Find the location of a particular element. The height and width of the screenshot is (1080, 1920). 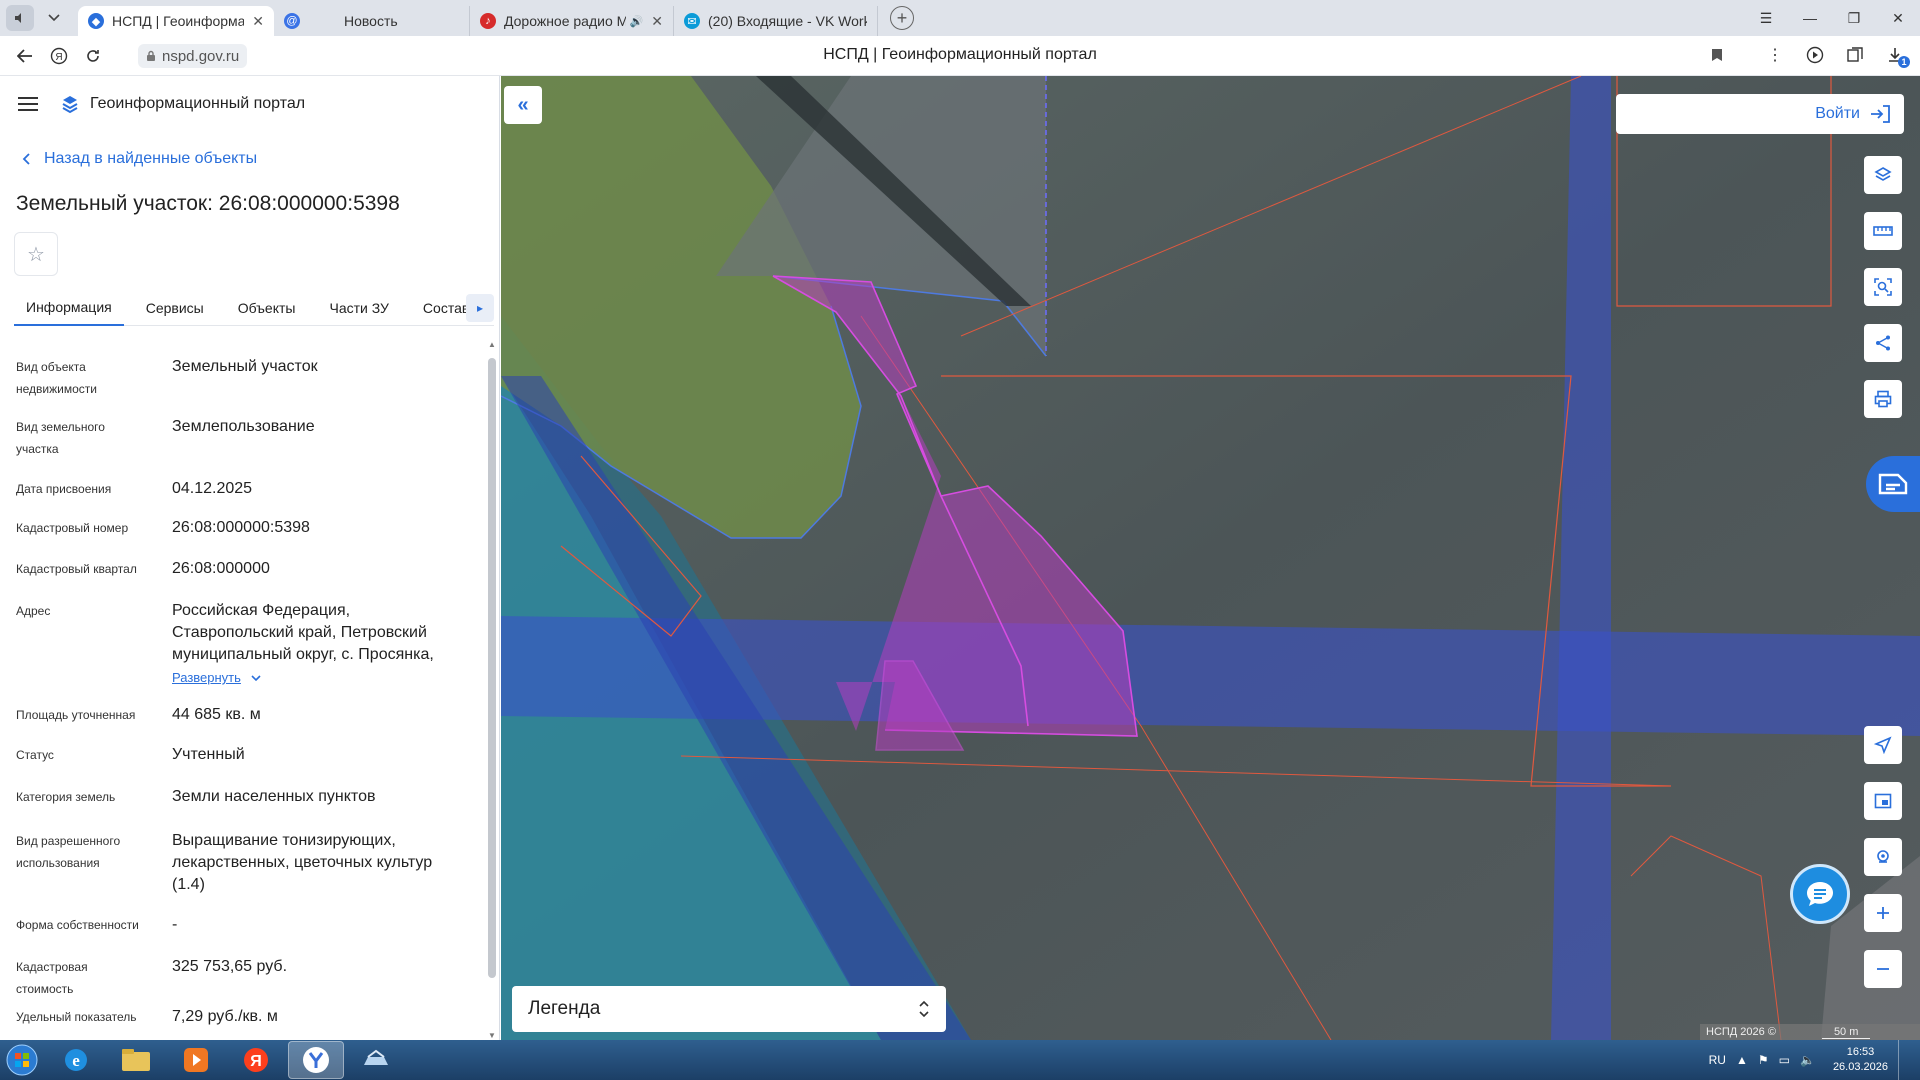

clock: 16:53 26.03.2026 is located at coordinates (1860, 1060).